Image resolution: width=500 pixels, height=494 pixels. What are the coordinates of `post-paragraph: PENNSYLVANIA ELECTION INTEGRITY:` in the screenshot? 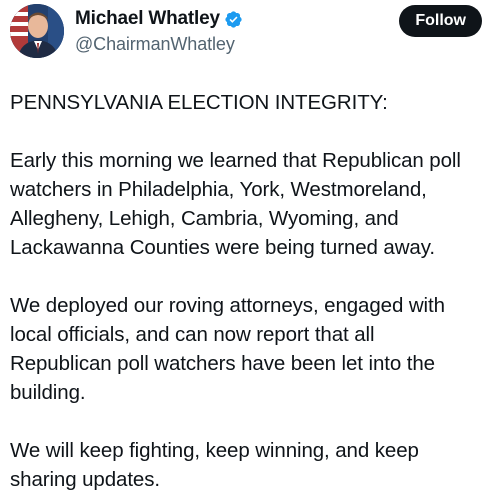 It's located at (199, 102).